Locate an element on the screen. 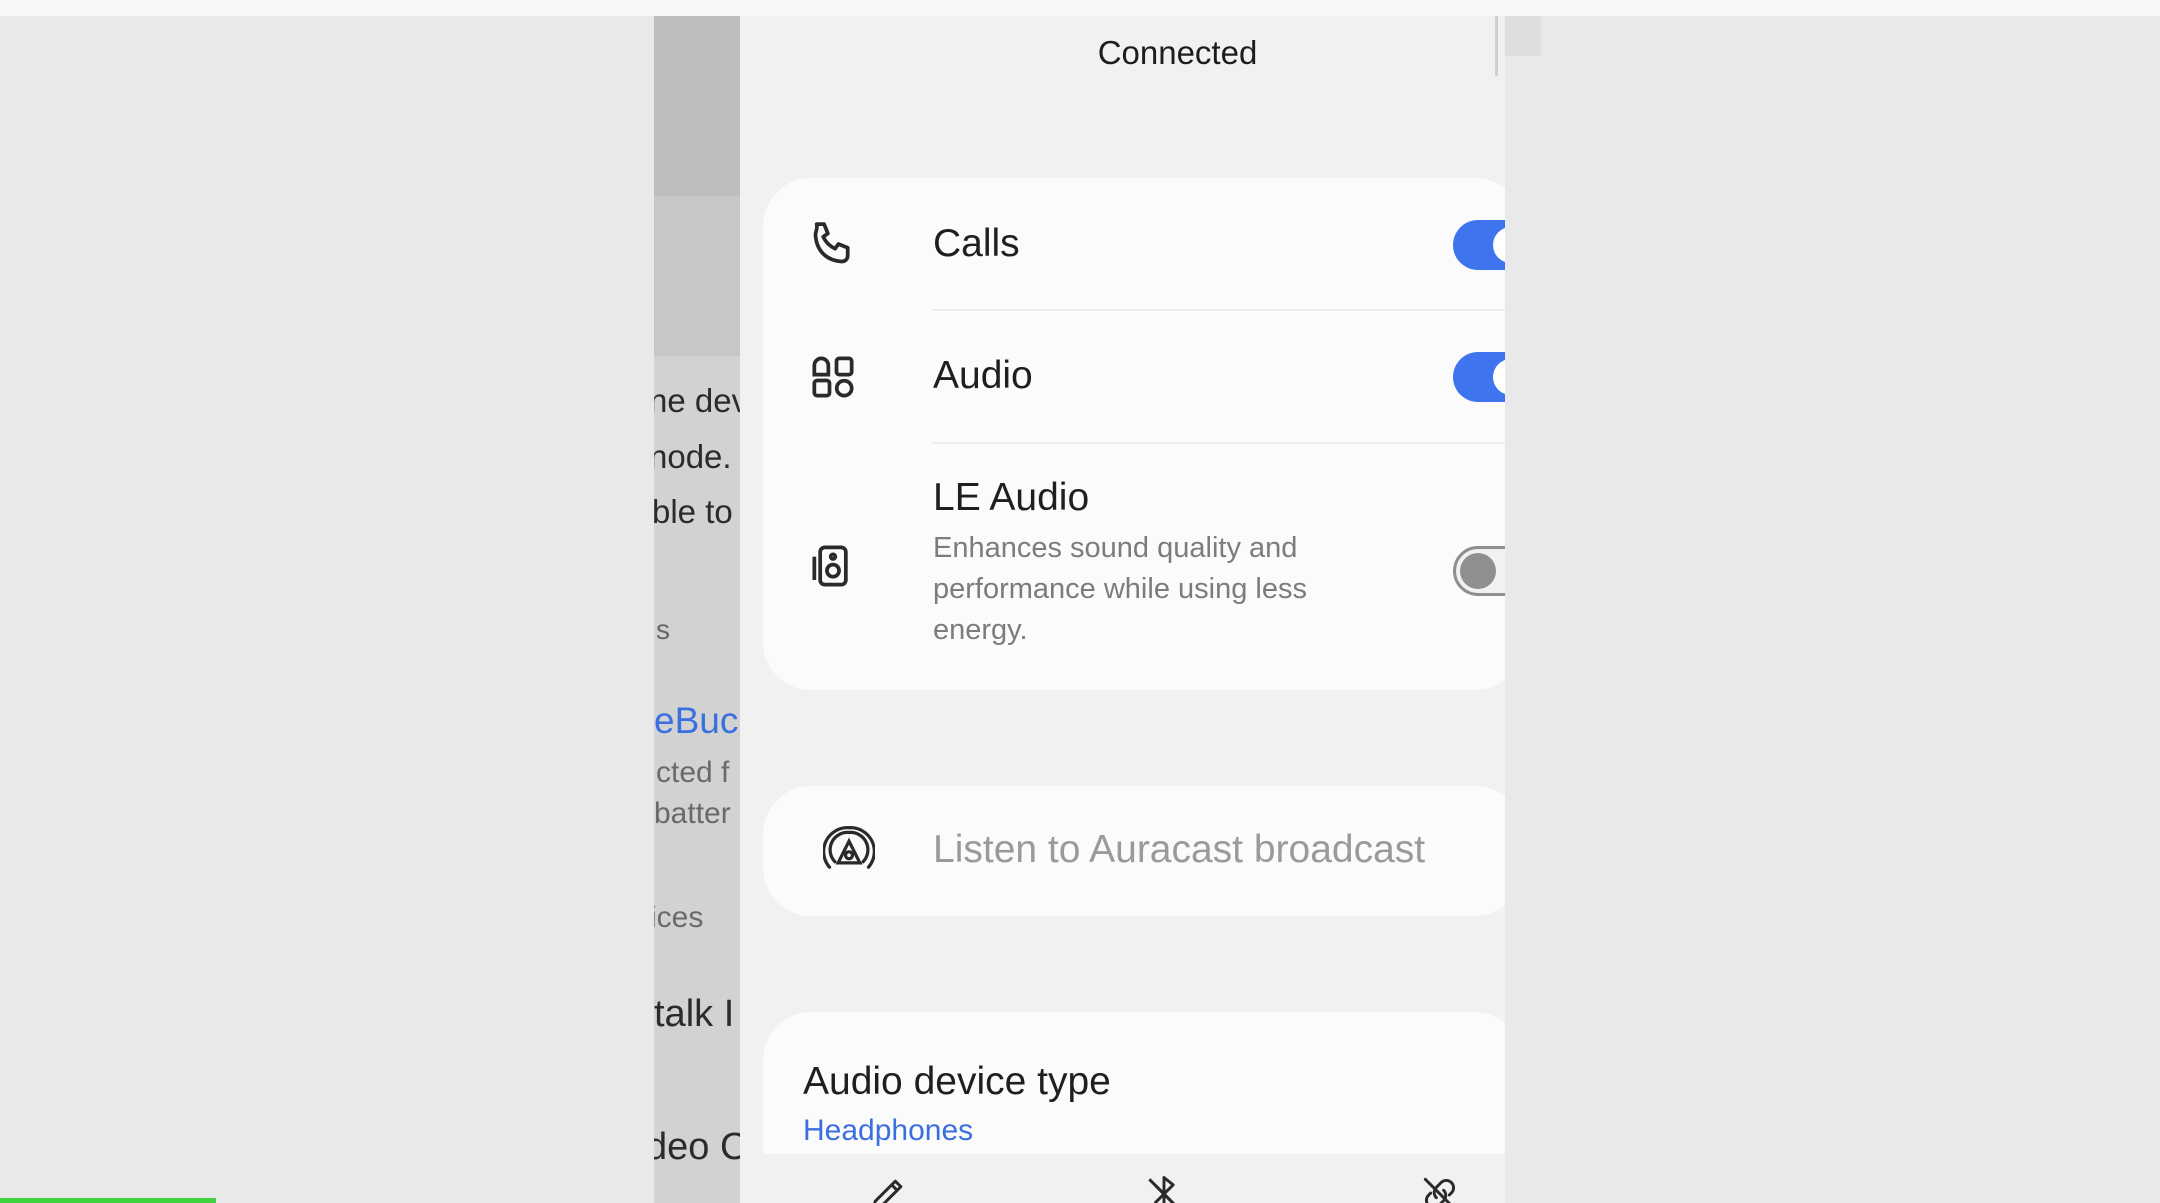 The image size is (2160, 1203). setting-label: LE Audio is located at coordinates (1011, 497).